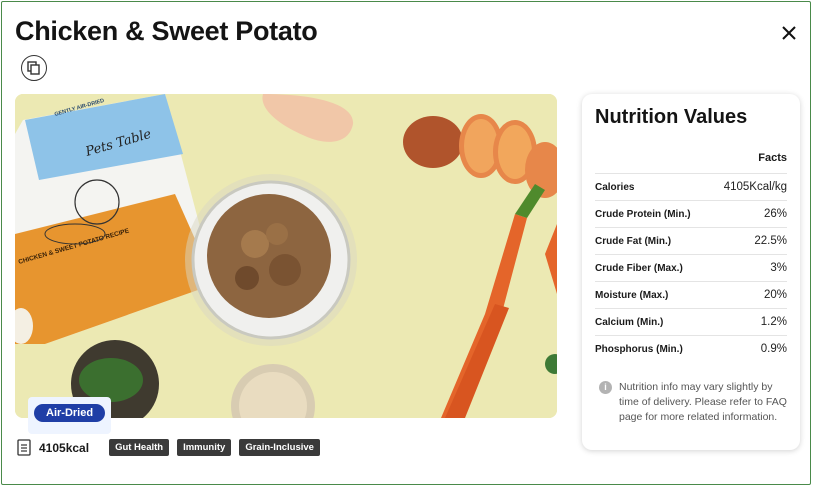 The image size is (814, 488). Describe the element at coordinates (605, 387) in the screenshot. I see `info-icon: i` at that location.